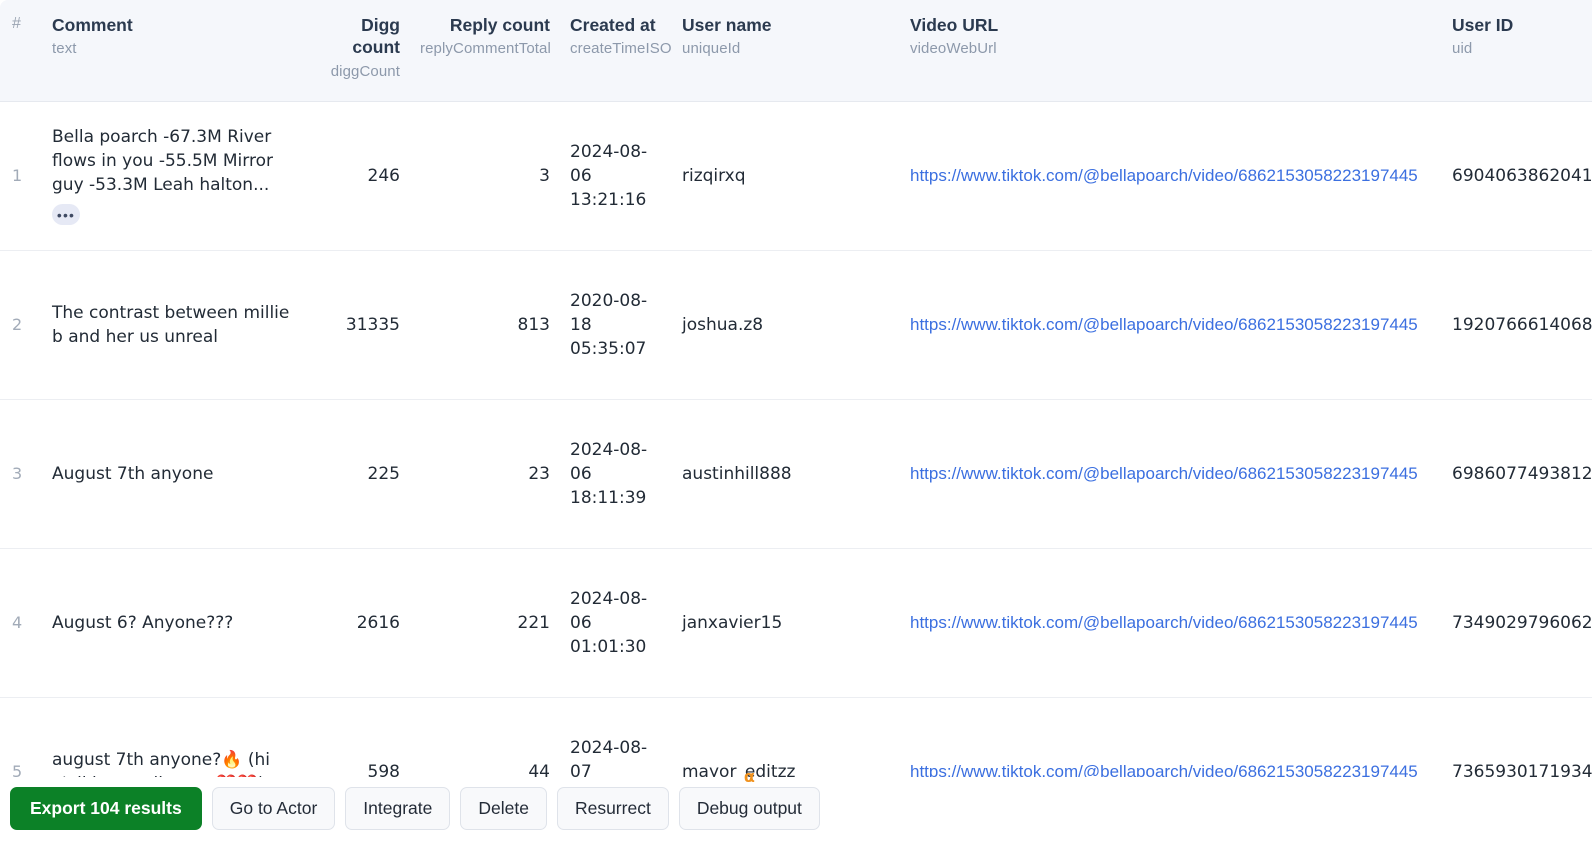  What do you see at coordinates (737, 473) in the screenshot?
I see `cell-user-name-text: austinhill888` at bounding box center [737, 473].